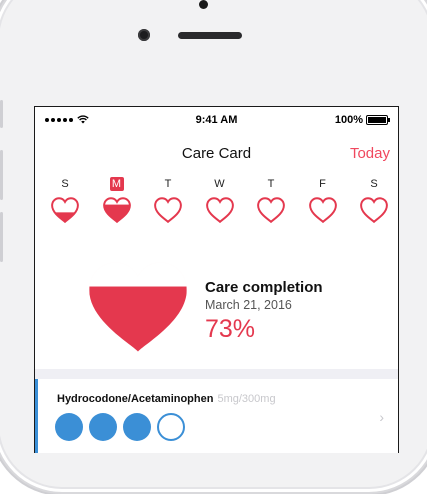  What do you see at coordinates (216, 374) in the screenshot?
I see `section-divider` at bounding box center [216, 374].